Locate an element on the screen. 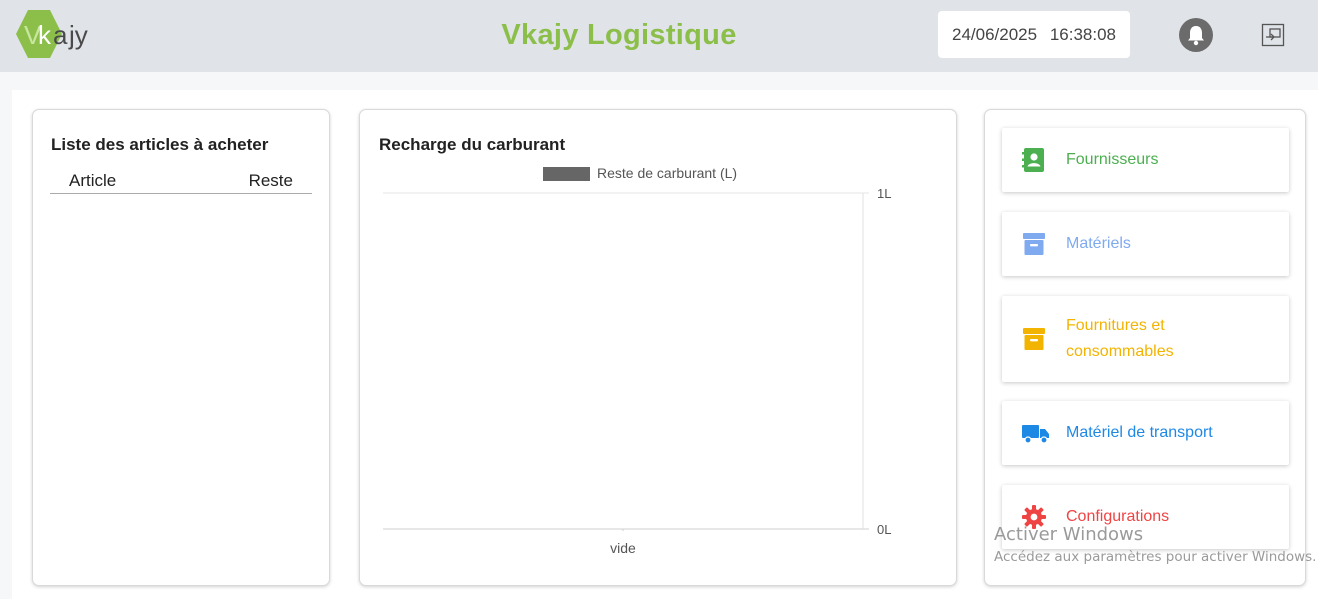  nav-item-fournitures-consommables: Fournitures et consommables is located at coordinates (1145, 339).